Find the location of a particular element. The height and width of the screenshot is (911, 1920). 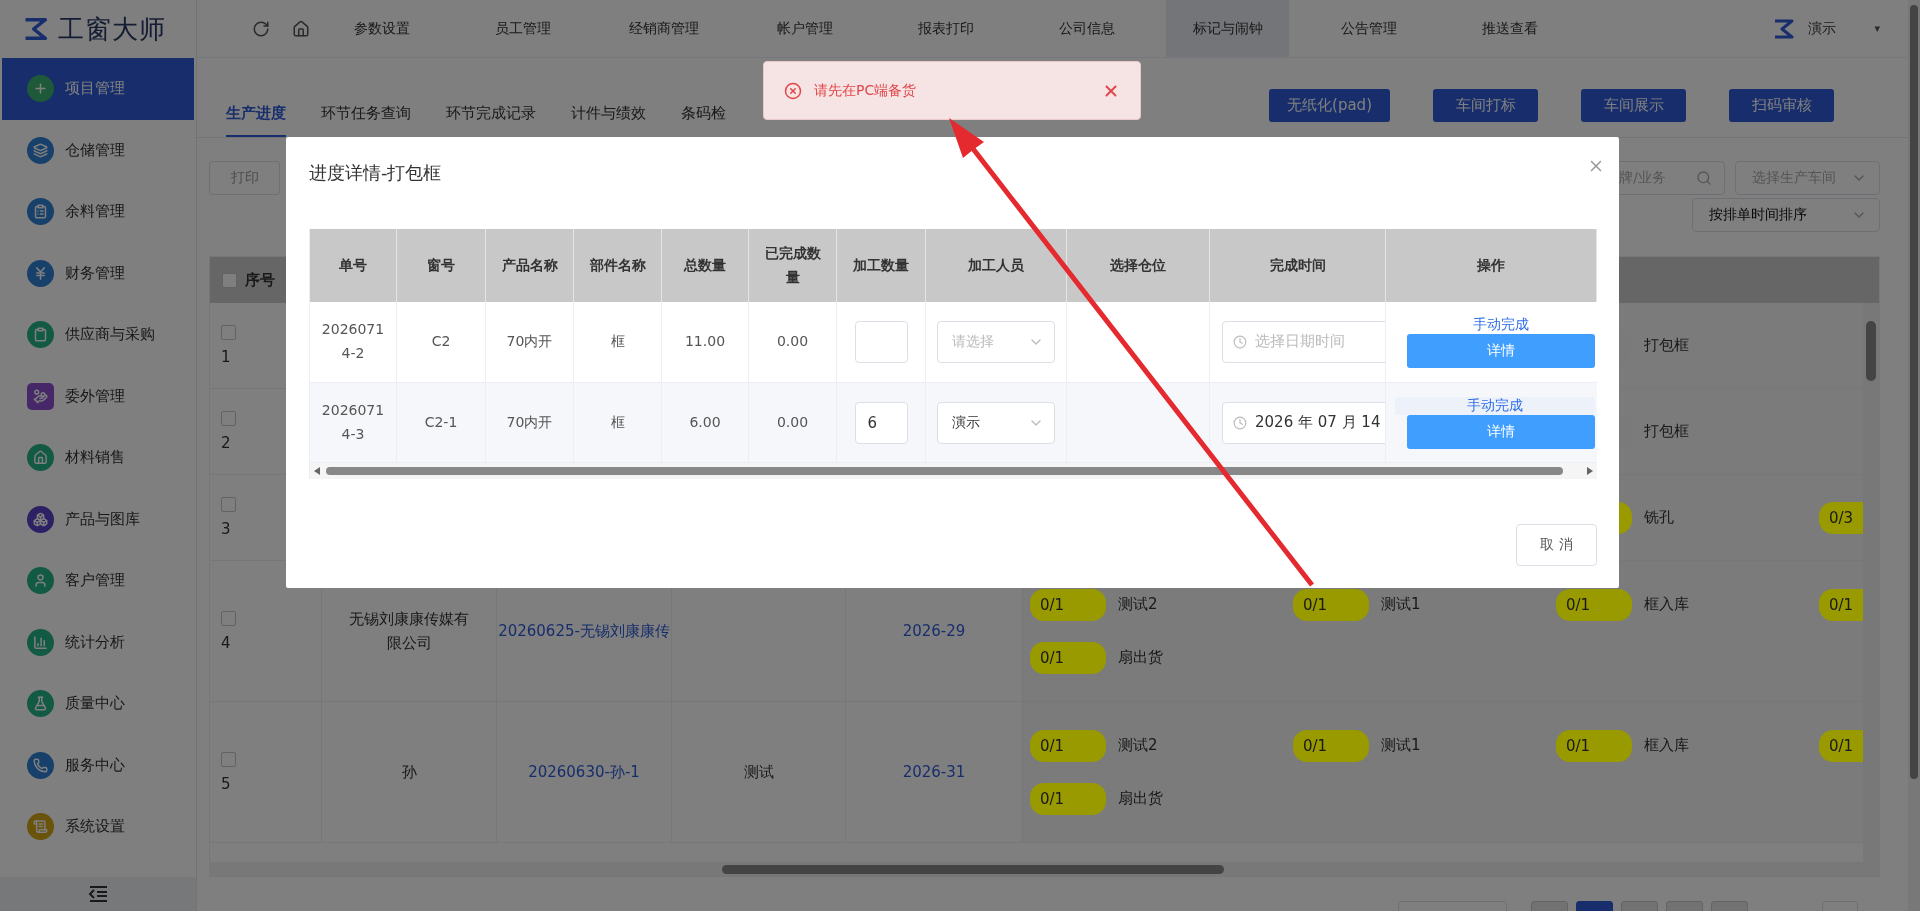

date-time-field: 2026 年 07 月 14 is located at coordinates (1303, 422).